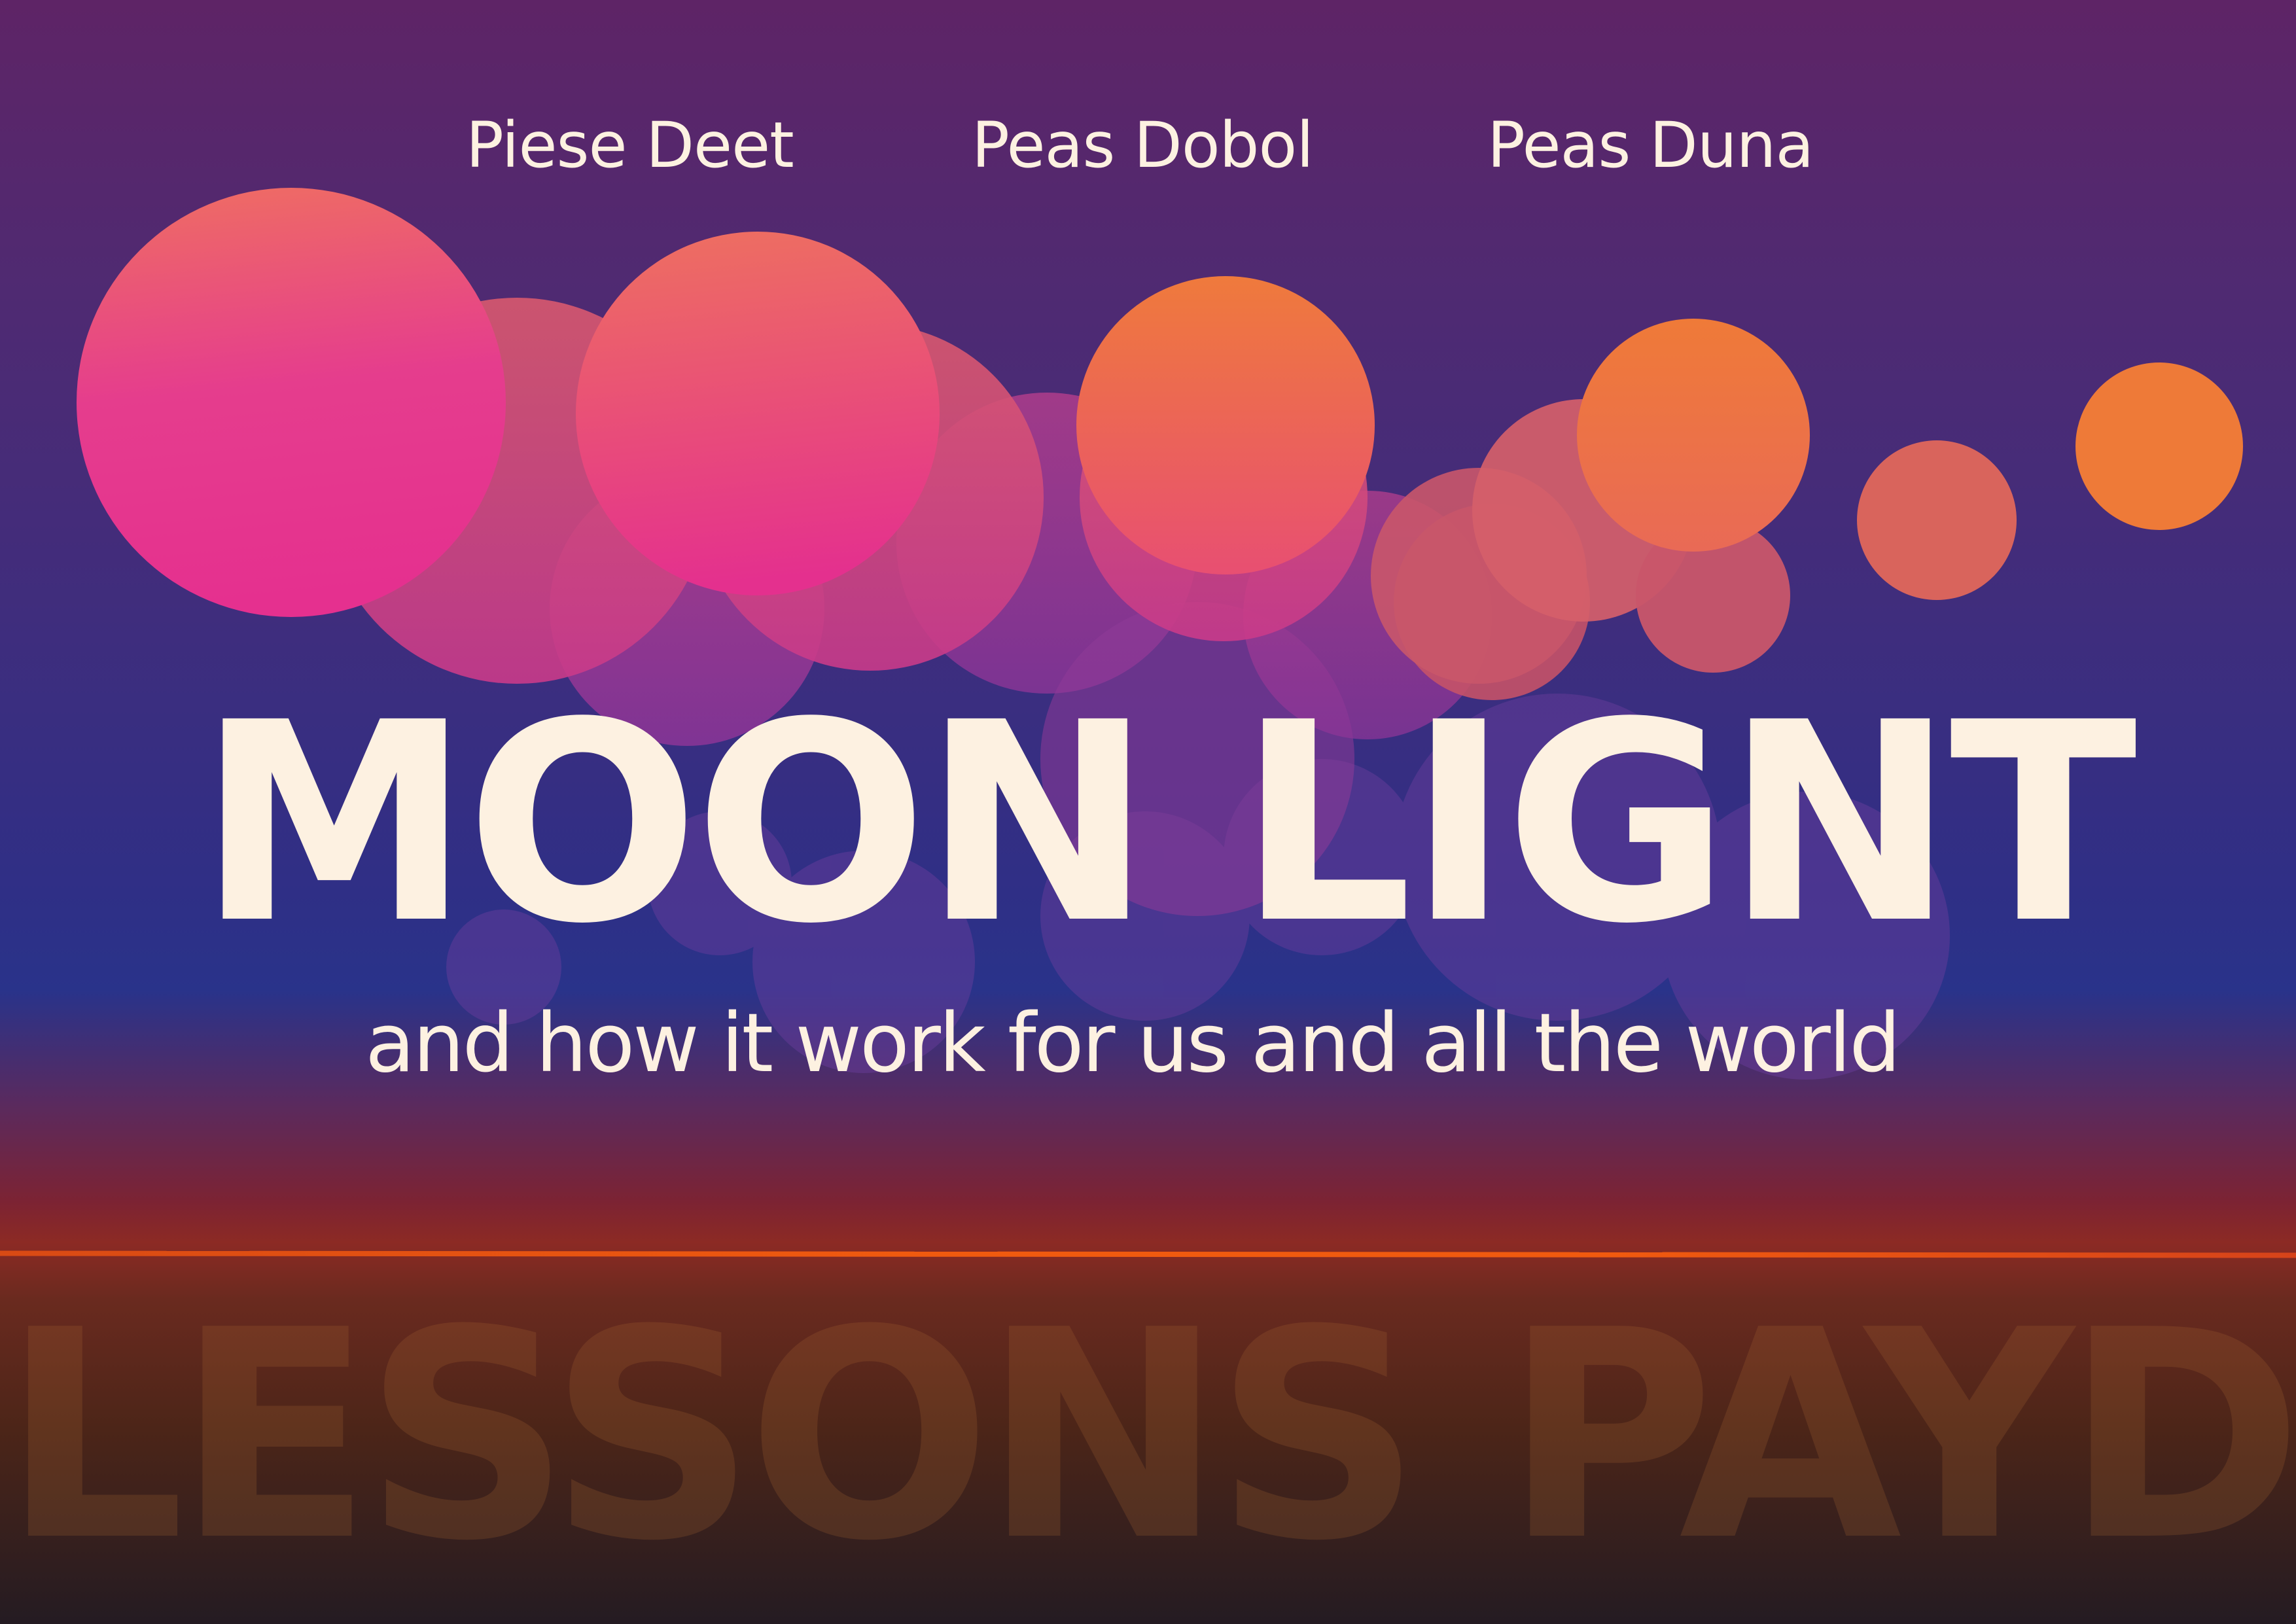 Image resolution: width=2296 pixels, height=1624 pixels. I want to click on poster-subtitle: and how it work for us and all the world, so click(1133, 1044).